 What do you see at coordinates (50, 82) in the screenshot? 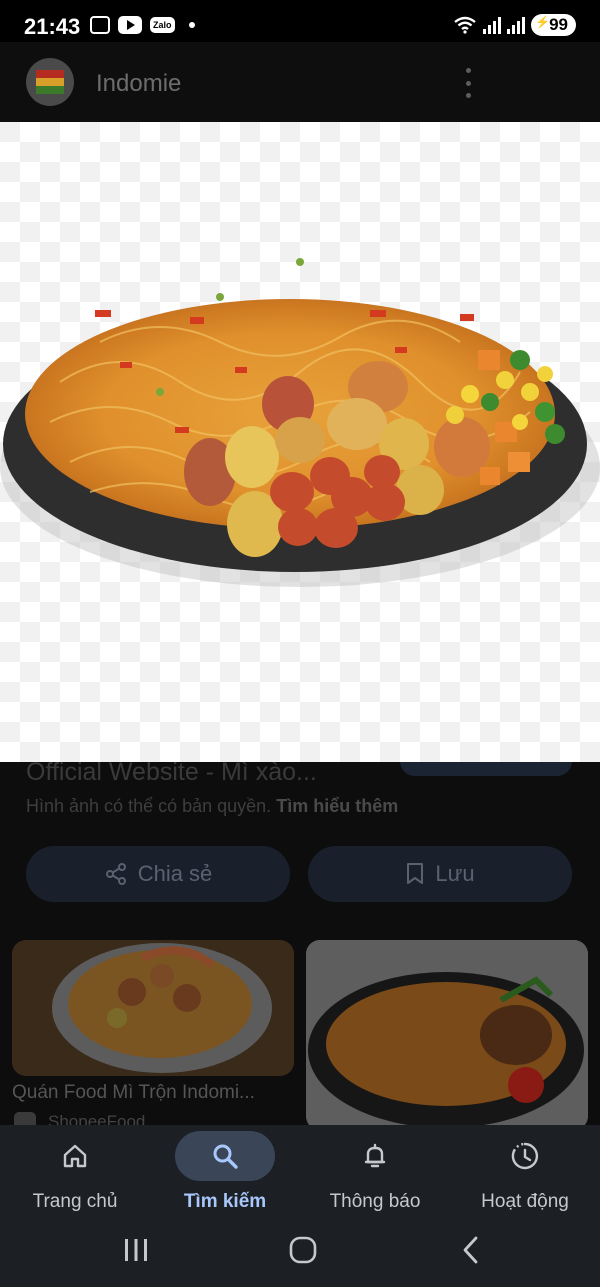
I see `site-logo` at bounding box center [50, 82].